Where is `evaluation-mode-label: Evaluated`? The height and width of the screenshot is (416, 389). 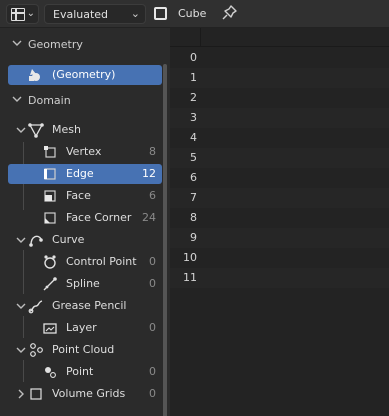 evaluation-mode-label: Evaluated is located at coordinates (81, 14).